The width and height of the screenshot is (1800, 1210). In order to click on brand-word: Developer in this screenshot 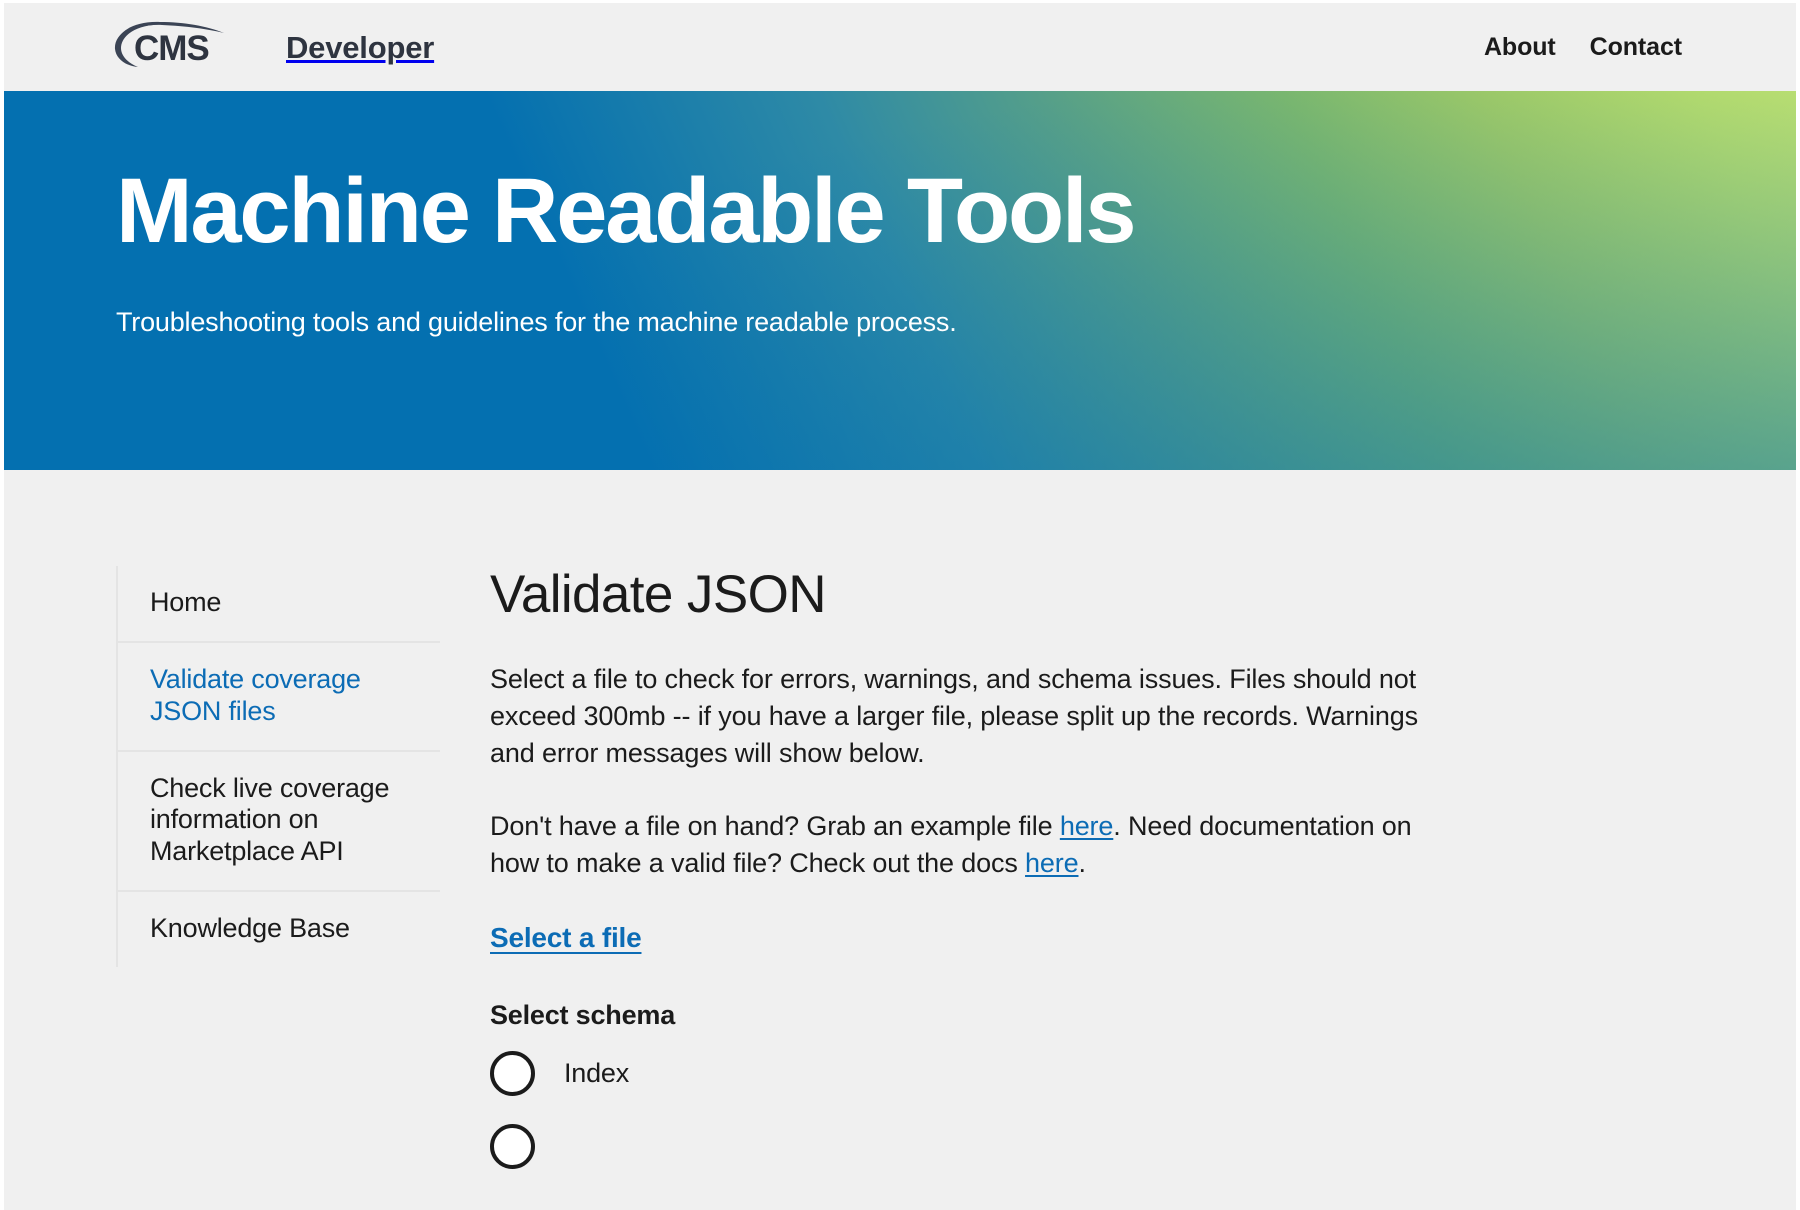, I will do `click(360, 47)`.